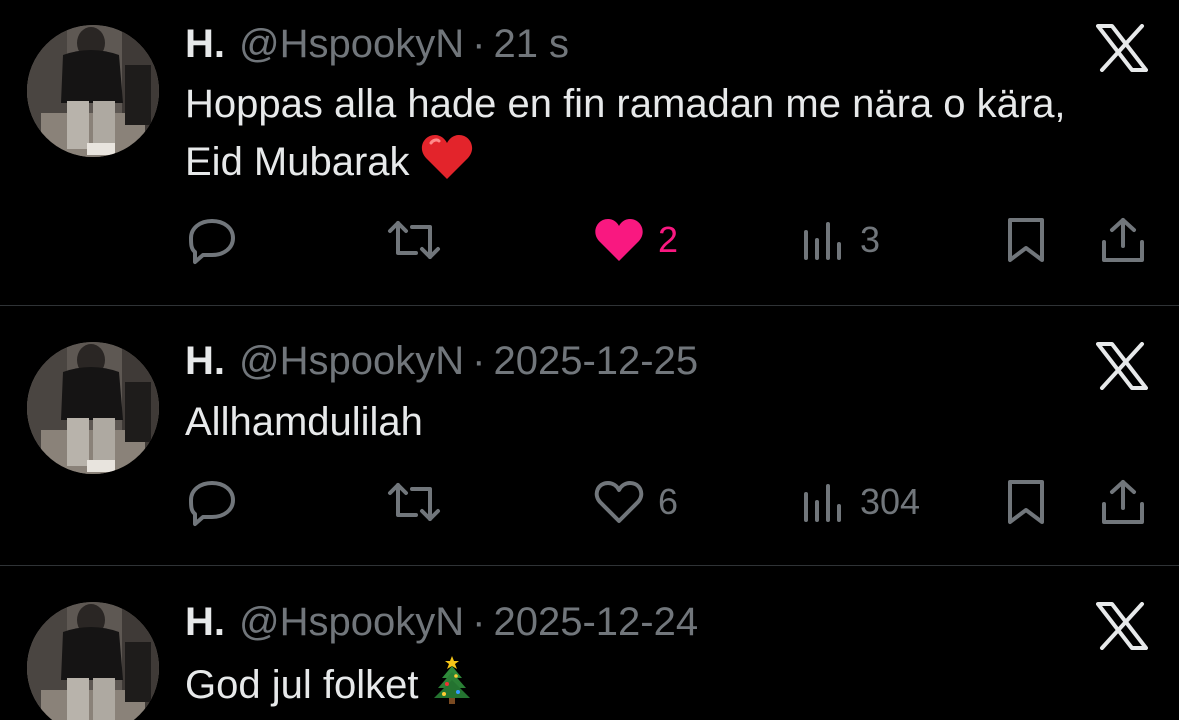 This screenshot has height=720, width=1179. I want to click on heart-filled-icon, so click(619, 240).